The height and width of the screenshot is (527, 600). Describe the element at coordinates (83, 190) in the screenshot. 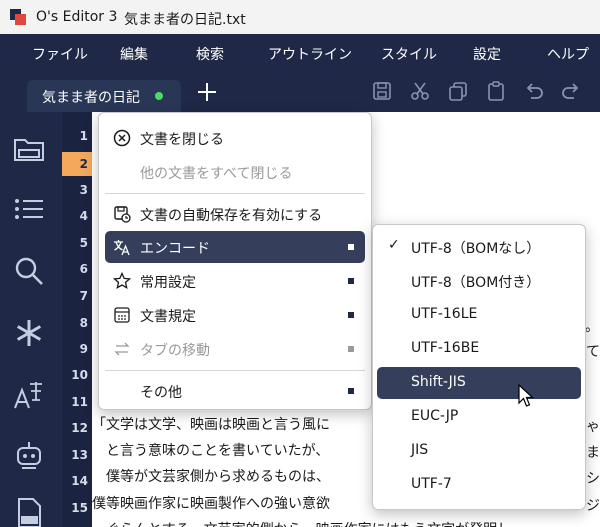

I see `line-number: 3` at that location.